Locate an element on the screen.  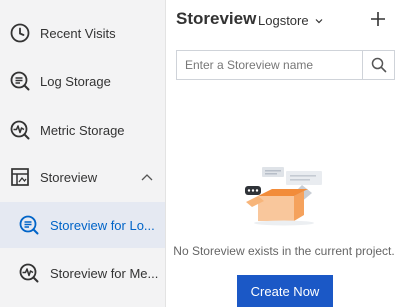
sidebar-item-label: Storeview is located at coordinates (69, 177).